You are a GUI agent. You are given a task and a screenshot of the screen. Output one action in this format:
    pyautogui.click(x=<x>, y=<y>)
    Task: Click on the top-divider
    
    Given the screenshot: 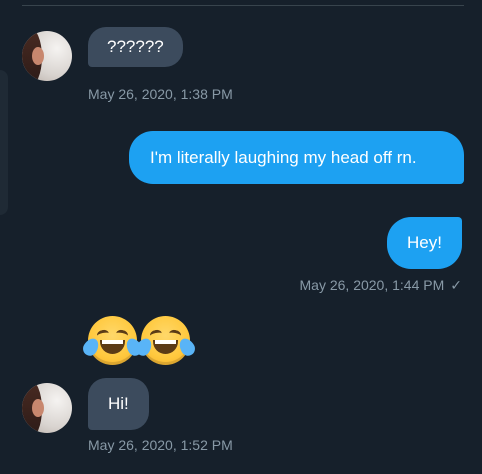 What is the action you would take?
    pyautogui.click(x=243, y=5)
    